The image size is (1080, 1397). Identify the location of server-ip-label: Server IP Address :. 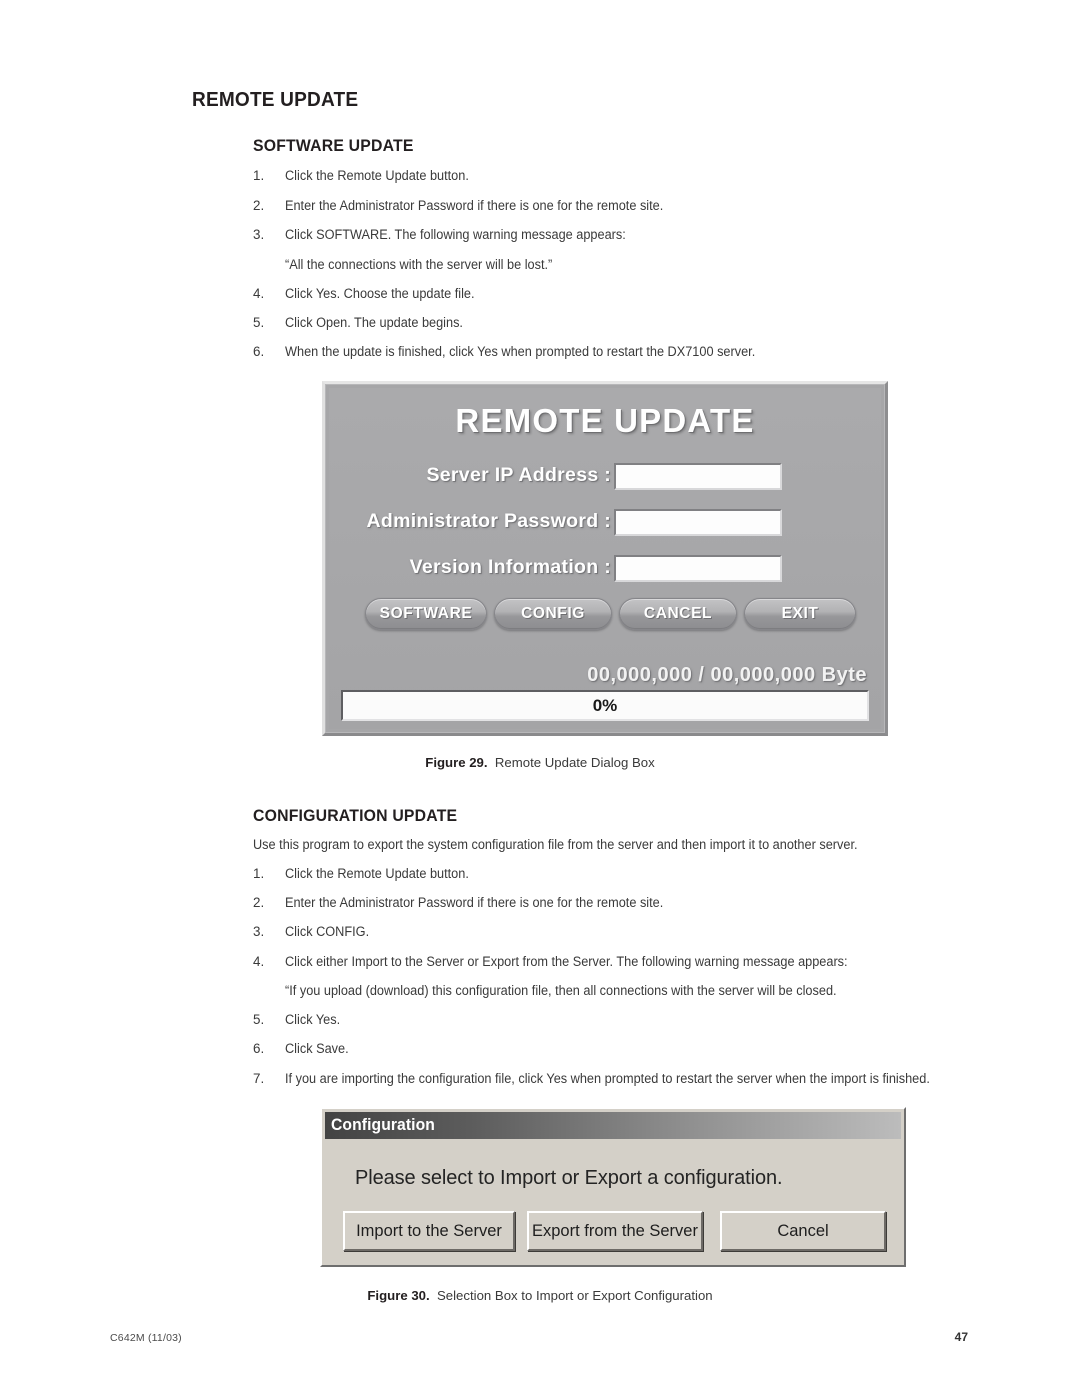
(518, 475).